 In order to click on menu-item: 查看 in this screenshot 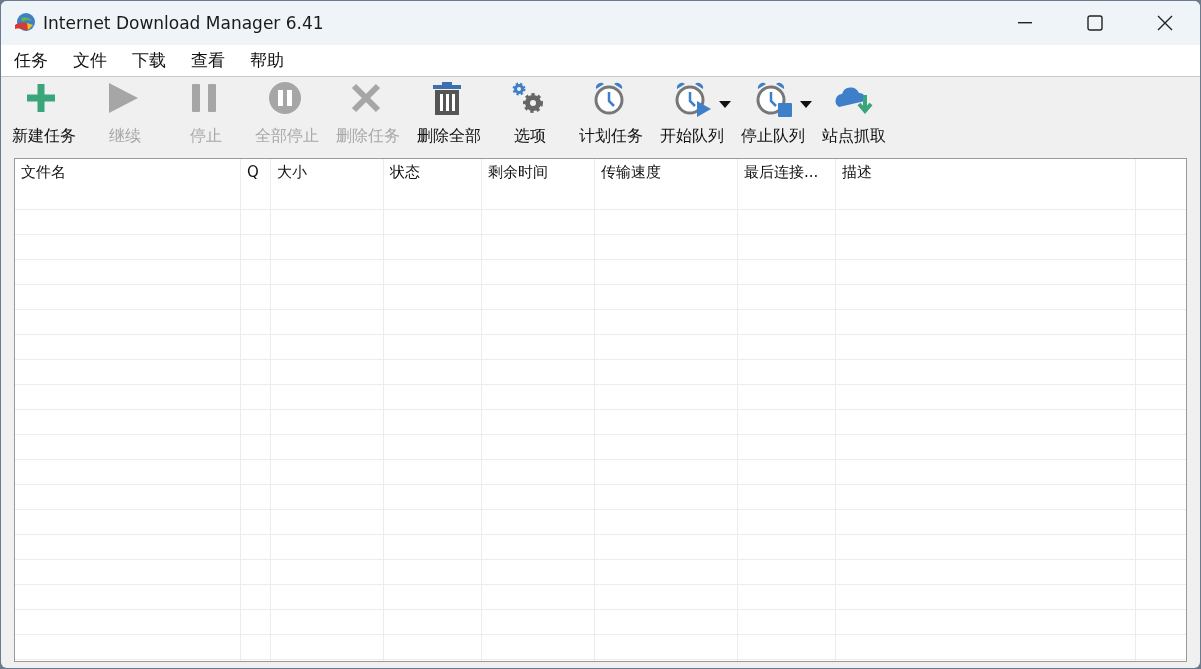, I will do `click(208, 60)`.